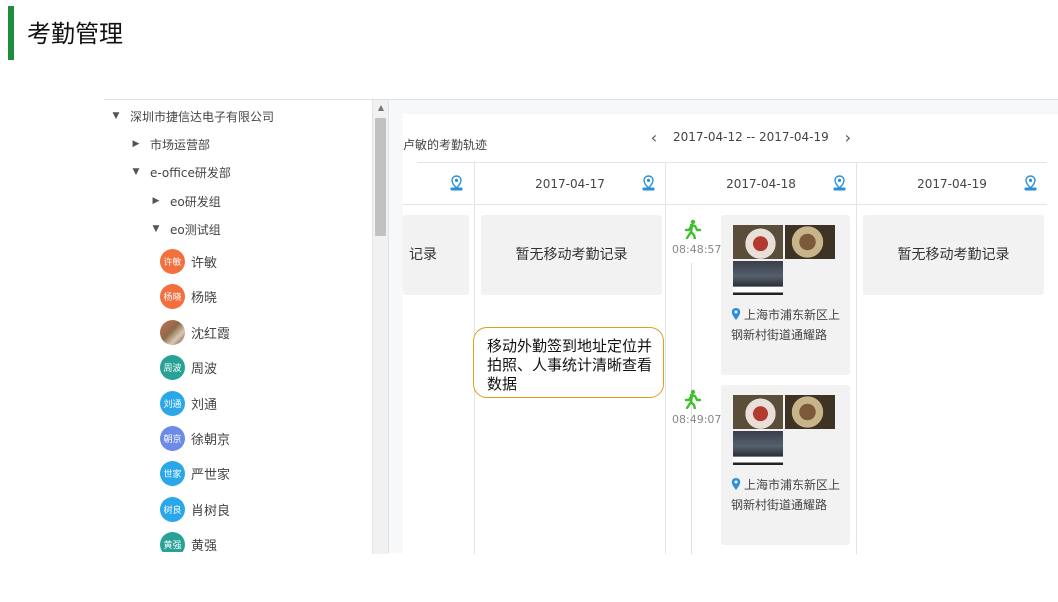  Describe the element at coordinates (172, 367) in the screenshot. I see `avatar: 周波` at that location.